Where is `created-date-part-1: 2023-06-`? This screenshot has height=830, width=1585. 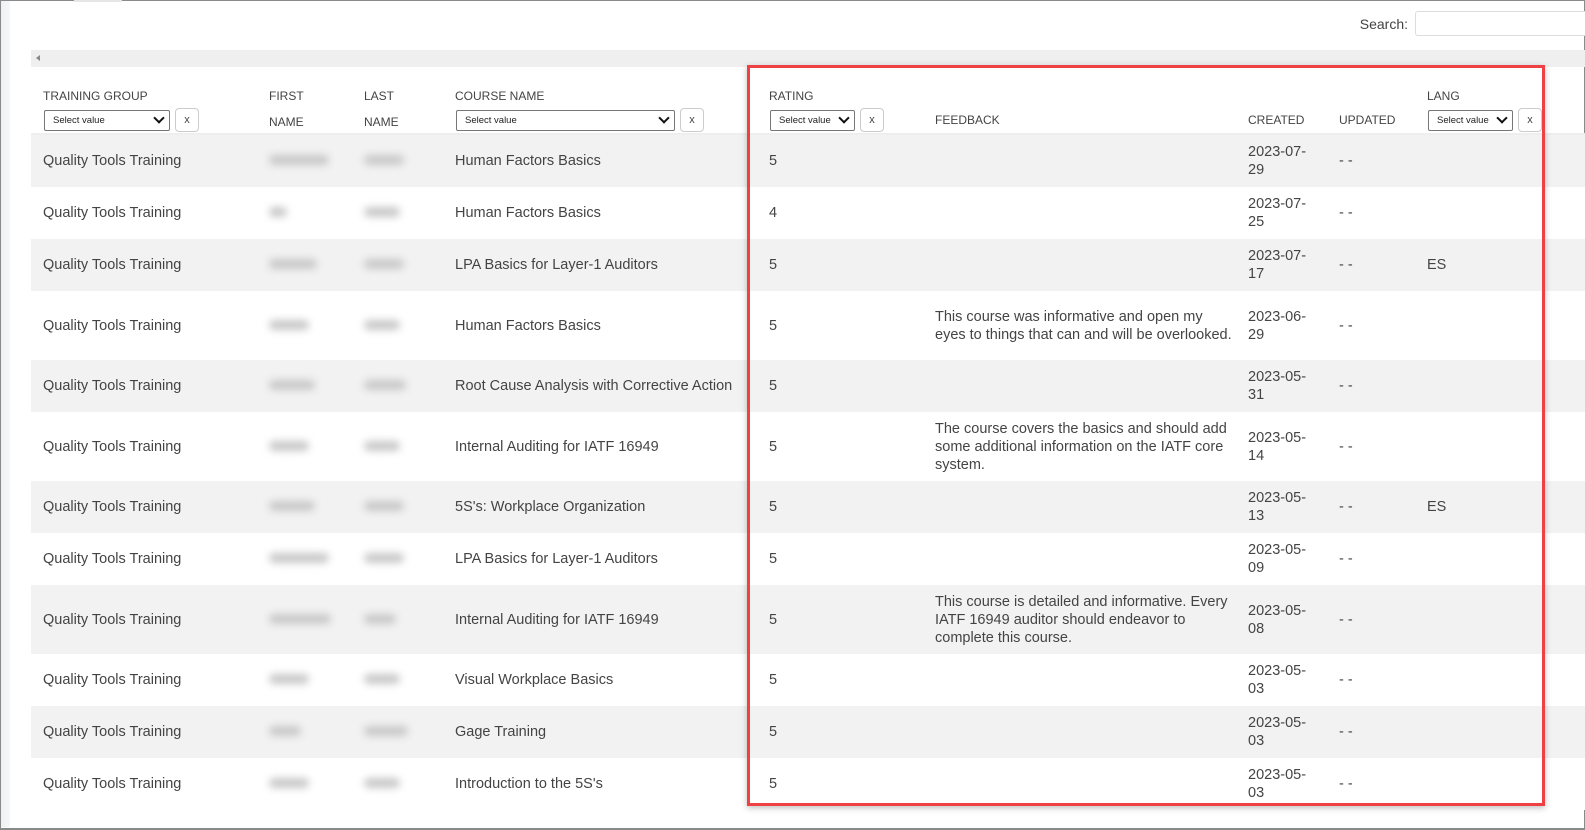
created-date-part-1: 2023-06- is located at coordinates (1277, 316).